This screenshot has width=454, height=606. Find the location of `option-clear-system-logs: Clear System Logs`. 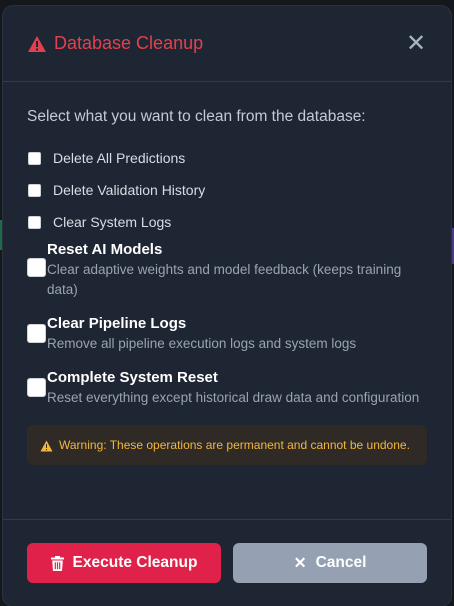

option-clear-system-logs: Clear System Logs is located at coordinates (227, 222).